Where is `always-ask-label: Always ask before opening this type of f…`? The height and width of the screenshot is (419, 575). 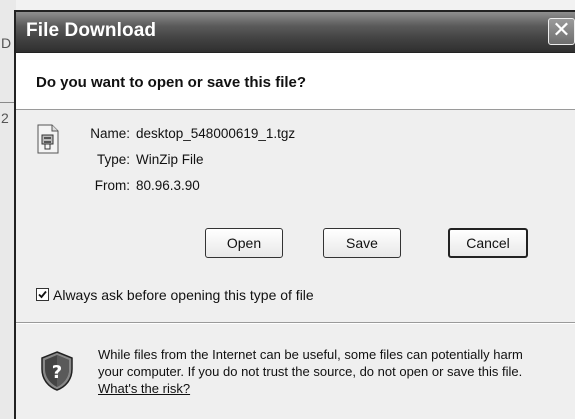 always-ask-label: Always ask before opening this type of f… is located at coordinates (183, 295).